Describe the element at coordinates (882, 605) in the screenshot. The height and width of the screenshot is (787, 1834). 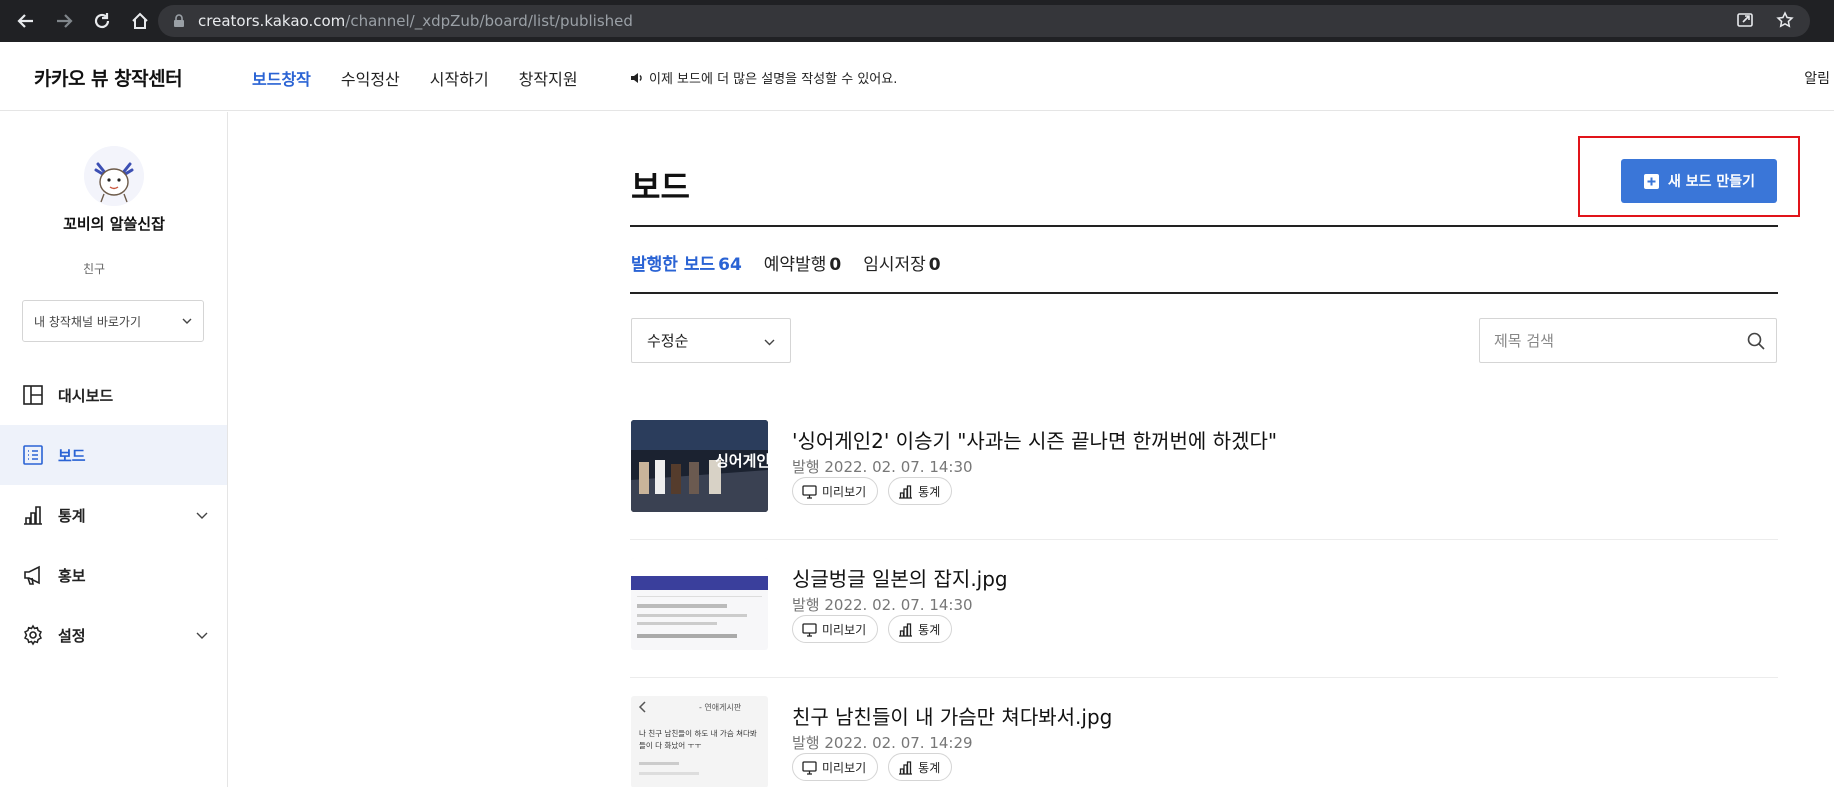
I see `board-published-date: 발행 2022. 02. 07. 14:30` at that location.